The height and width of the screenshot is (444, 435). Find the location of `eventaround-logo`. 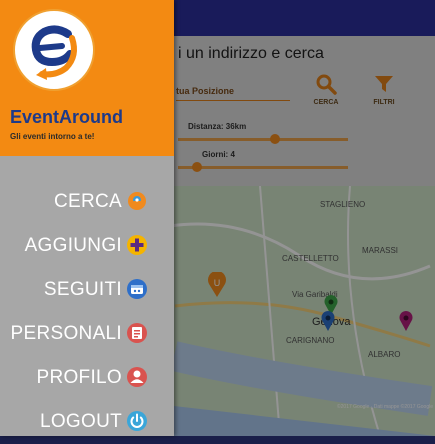

eventaround-logo is located at coordinates (54, 50).